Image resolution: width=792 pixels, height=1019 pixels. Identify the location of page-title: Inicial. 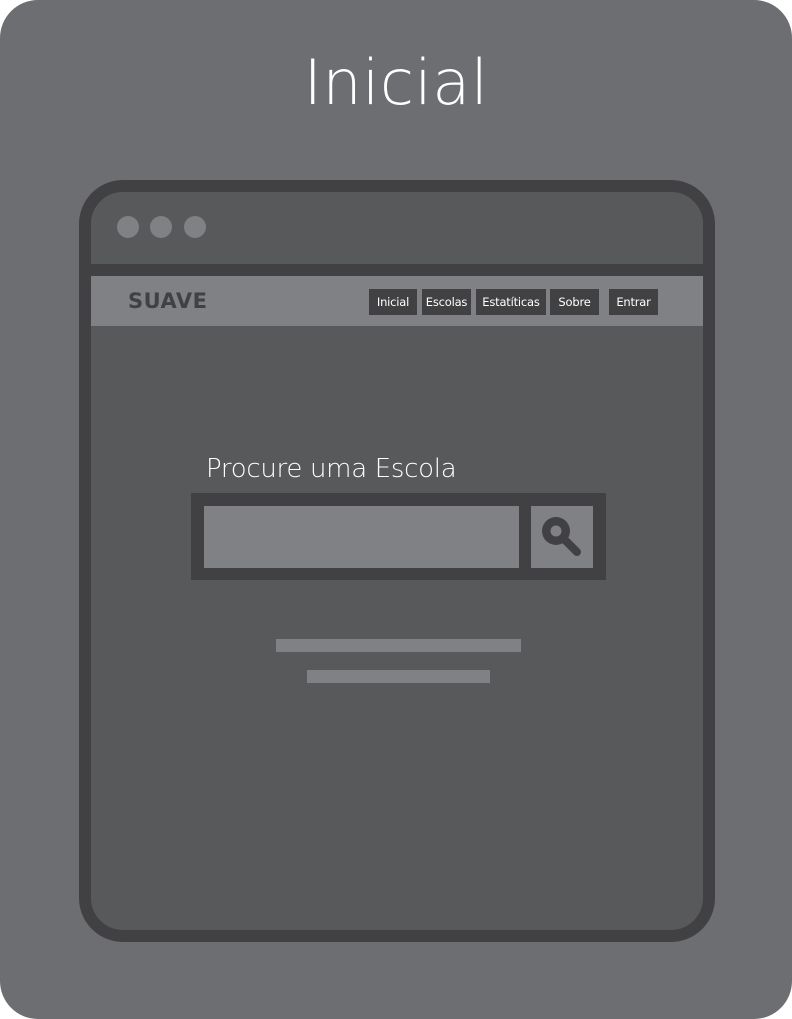
(396, 82).